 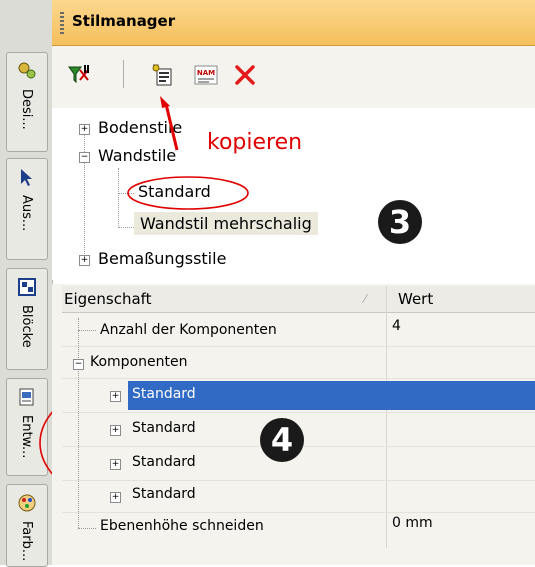 I want to click on column-header-property: Eigenschaft, so click(x=108, y=299).